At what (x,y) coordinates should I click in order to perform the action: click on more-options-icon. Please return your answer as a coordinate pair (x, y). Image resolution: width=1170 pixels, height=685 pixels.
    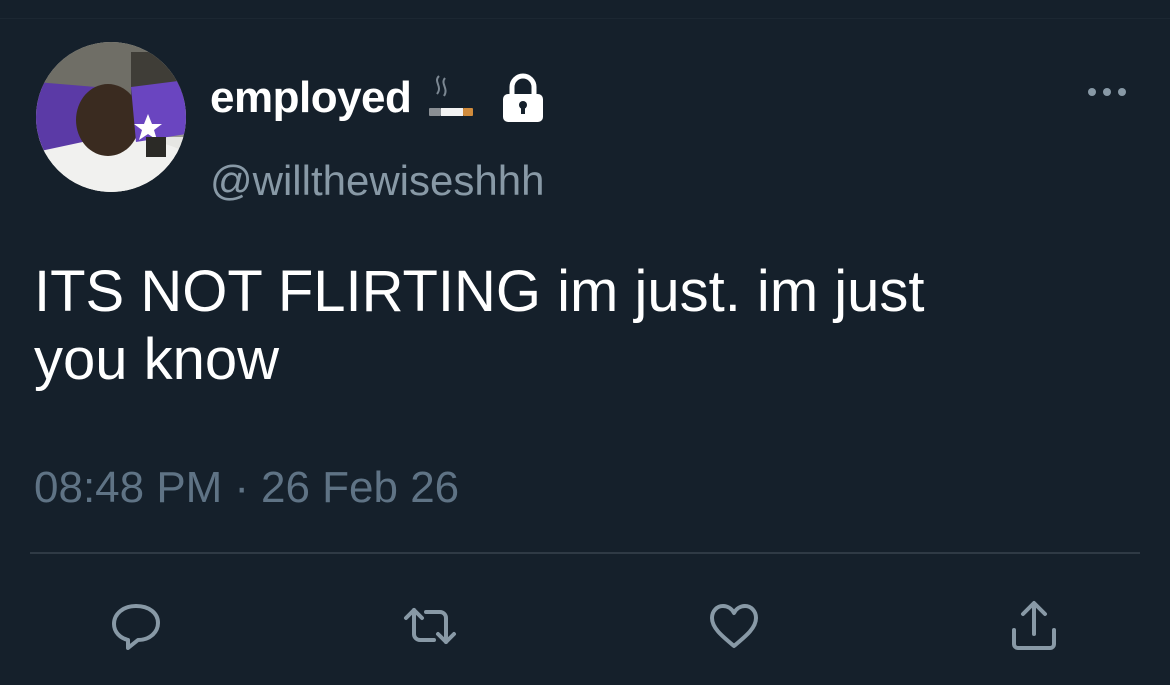
    Looking at the image, I should click on (1107, 92).